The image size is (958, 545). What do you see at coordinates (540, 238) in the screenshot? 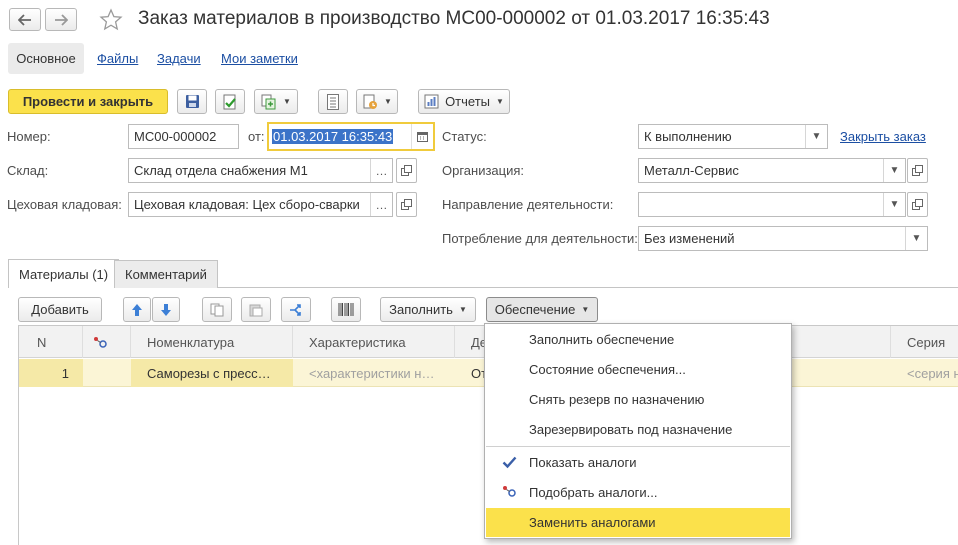
I see `consumption-label: Потребление для деятельности:` at bounding box center [540, 238].